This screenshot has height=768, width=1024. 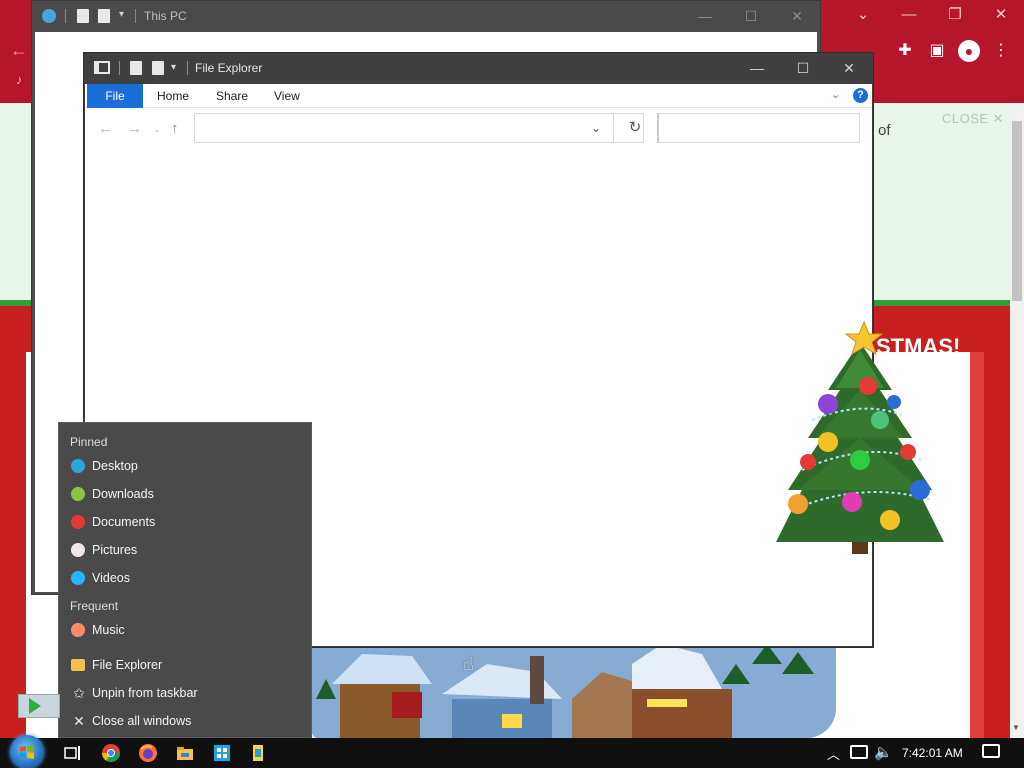 What do you see at coordinates (186, 522) in the screenshot?
I see `pinned-item-documents: Documents` at bounding box center [186, 522].